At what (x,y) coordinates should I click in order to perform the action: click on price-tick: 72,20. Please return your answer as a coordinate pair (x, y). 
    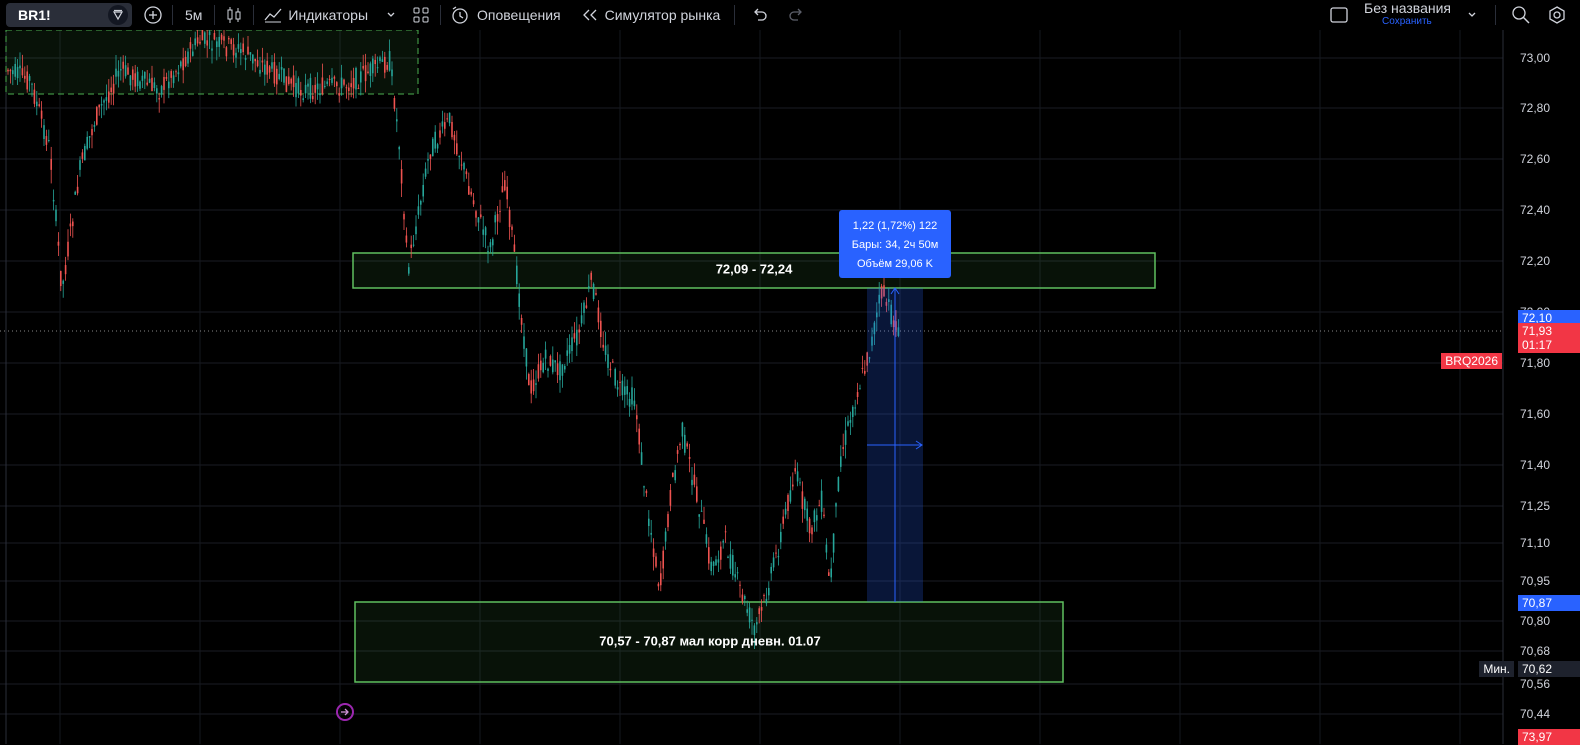
    Looking at the image, I should click on (1535, 261).